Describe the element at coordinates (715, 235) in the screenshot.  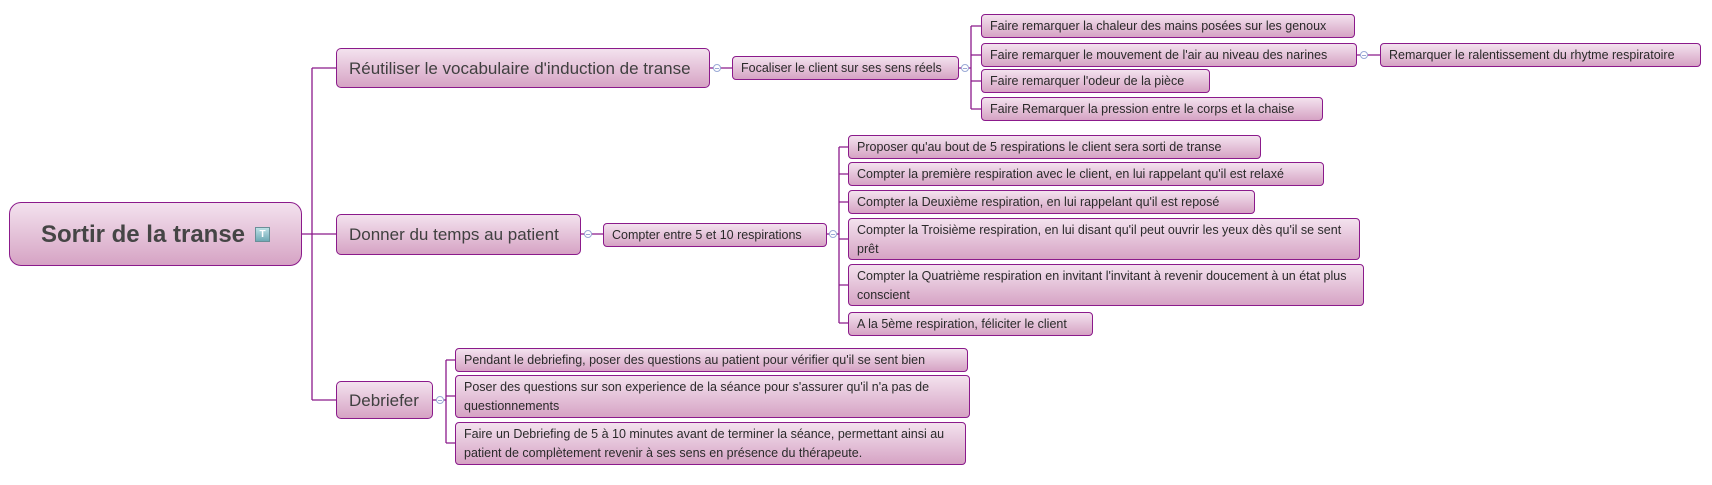
I see `node-compter: Compter entre 5 et 10 respirations` at that location.